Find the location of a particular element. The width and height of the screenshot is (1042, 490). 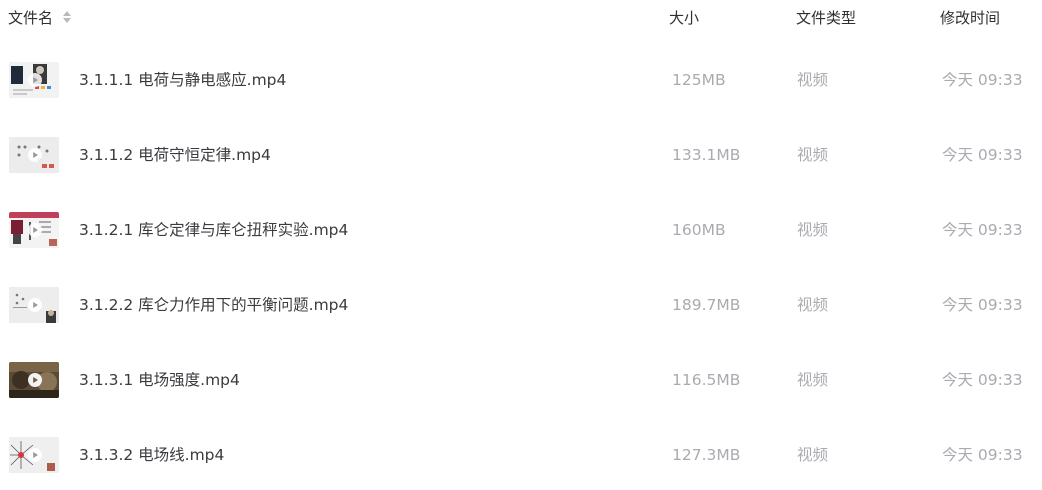

file-name: 3.1.2.1 库仑定律与库仑扭秤实验.mp4 is located at coordinates (213, 230).